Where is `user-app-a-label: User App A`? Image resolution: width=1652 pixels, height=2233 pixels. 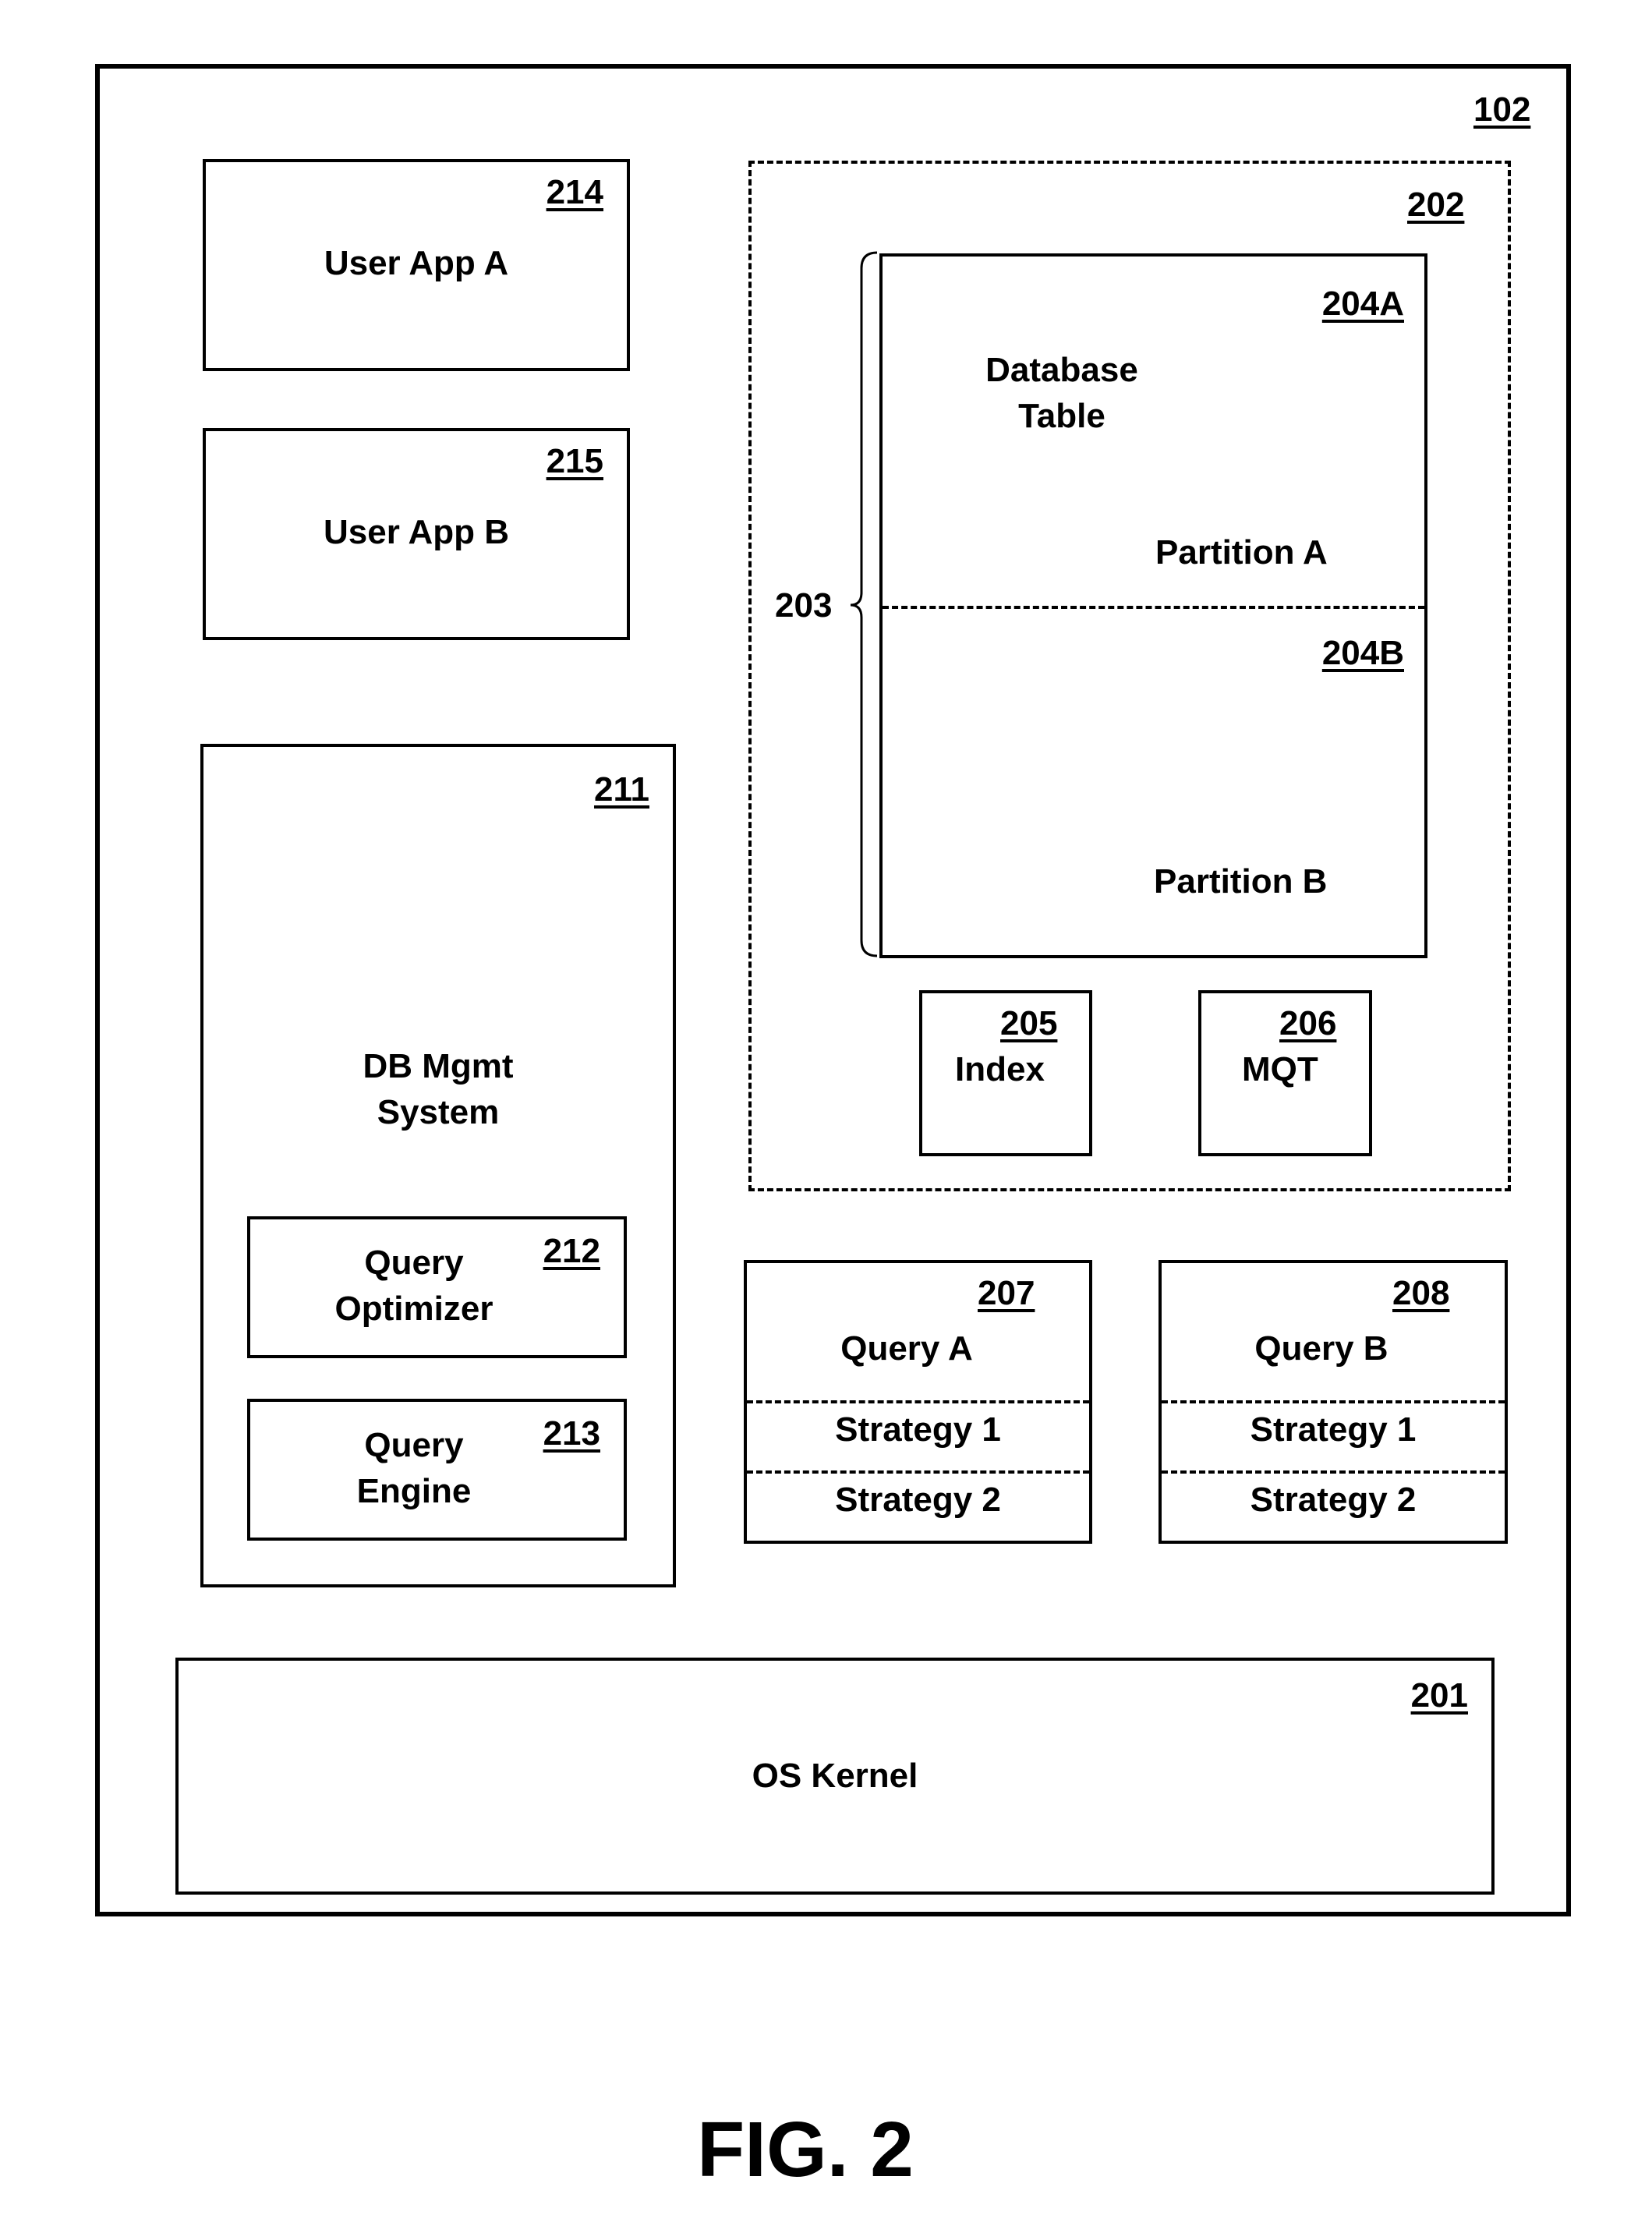
user-app-a-label: User App A is located at coordinates (416, 263).